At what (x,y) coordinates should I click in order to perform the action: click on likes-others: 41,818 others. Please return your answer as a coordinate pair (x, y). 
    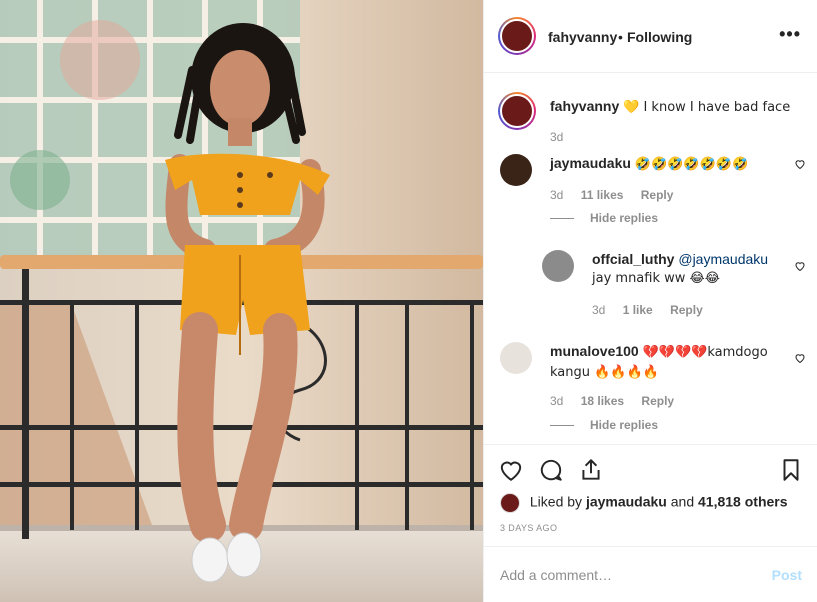
    Looking at the image, I should click on (743, 502).